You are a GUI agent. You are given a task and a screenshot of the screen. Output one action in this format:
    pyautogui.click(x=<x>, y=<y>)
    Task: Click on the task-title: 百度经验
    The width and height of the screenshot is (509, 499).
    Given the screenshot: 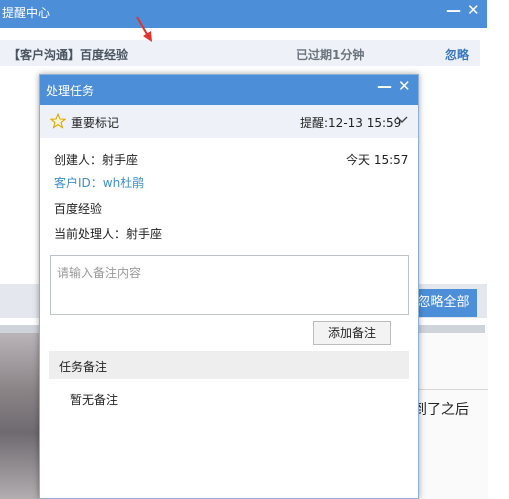 What is the action you would take?
    pyautogui.click(x=78, y=209)
    